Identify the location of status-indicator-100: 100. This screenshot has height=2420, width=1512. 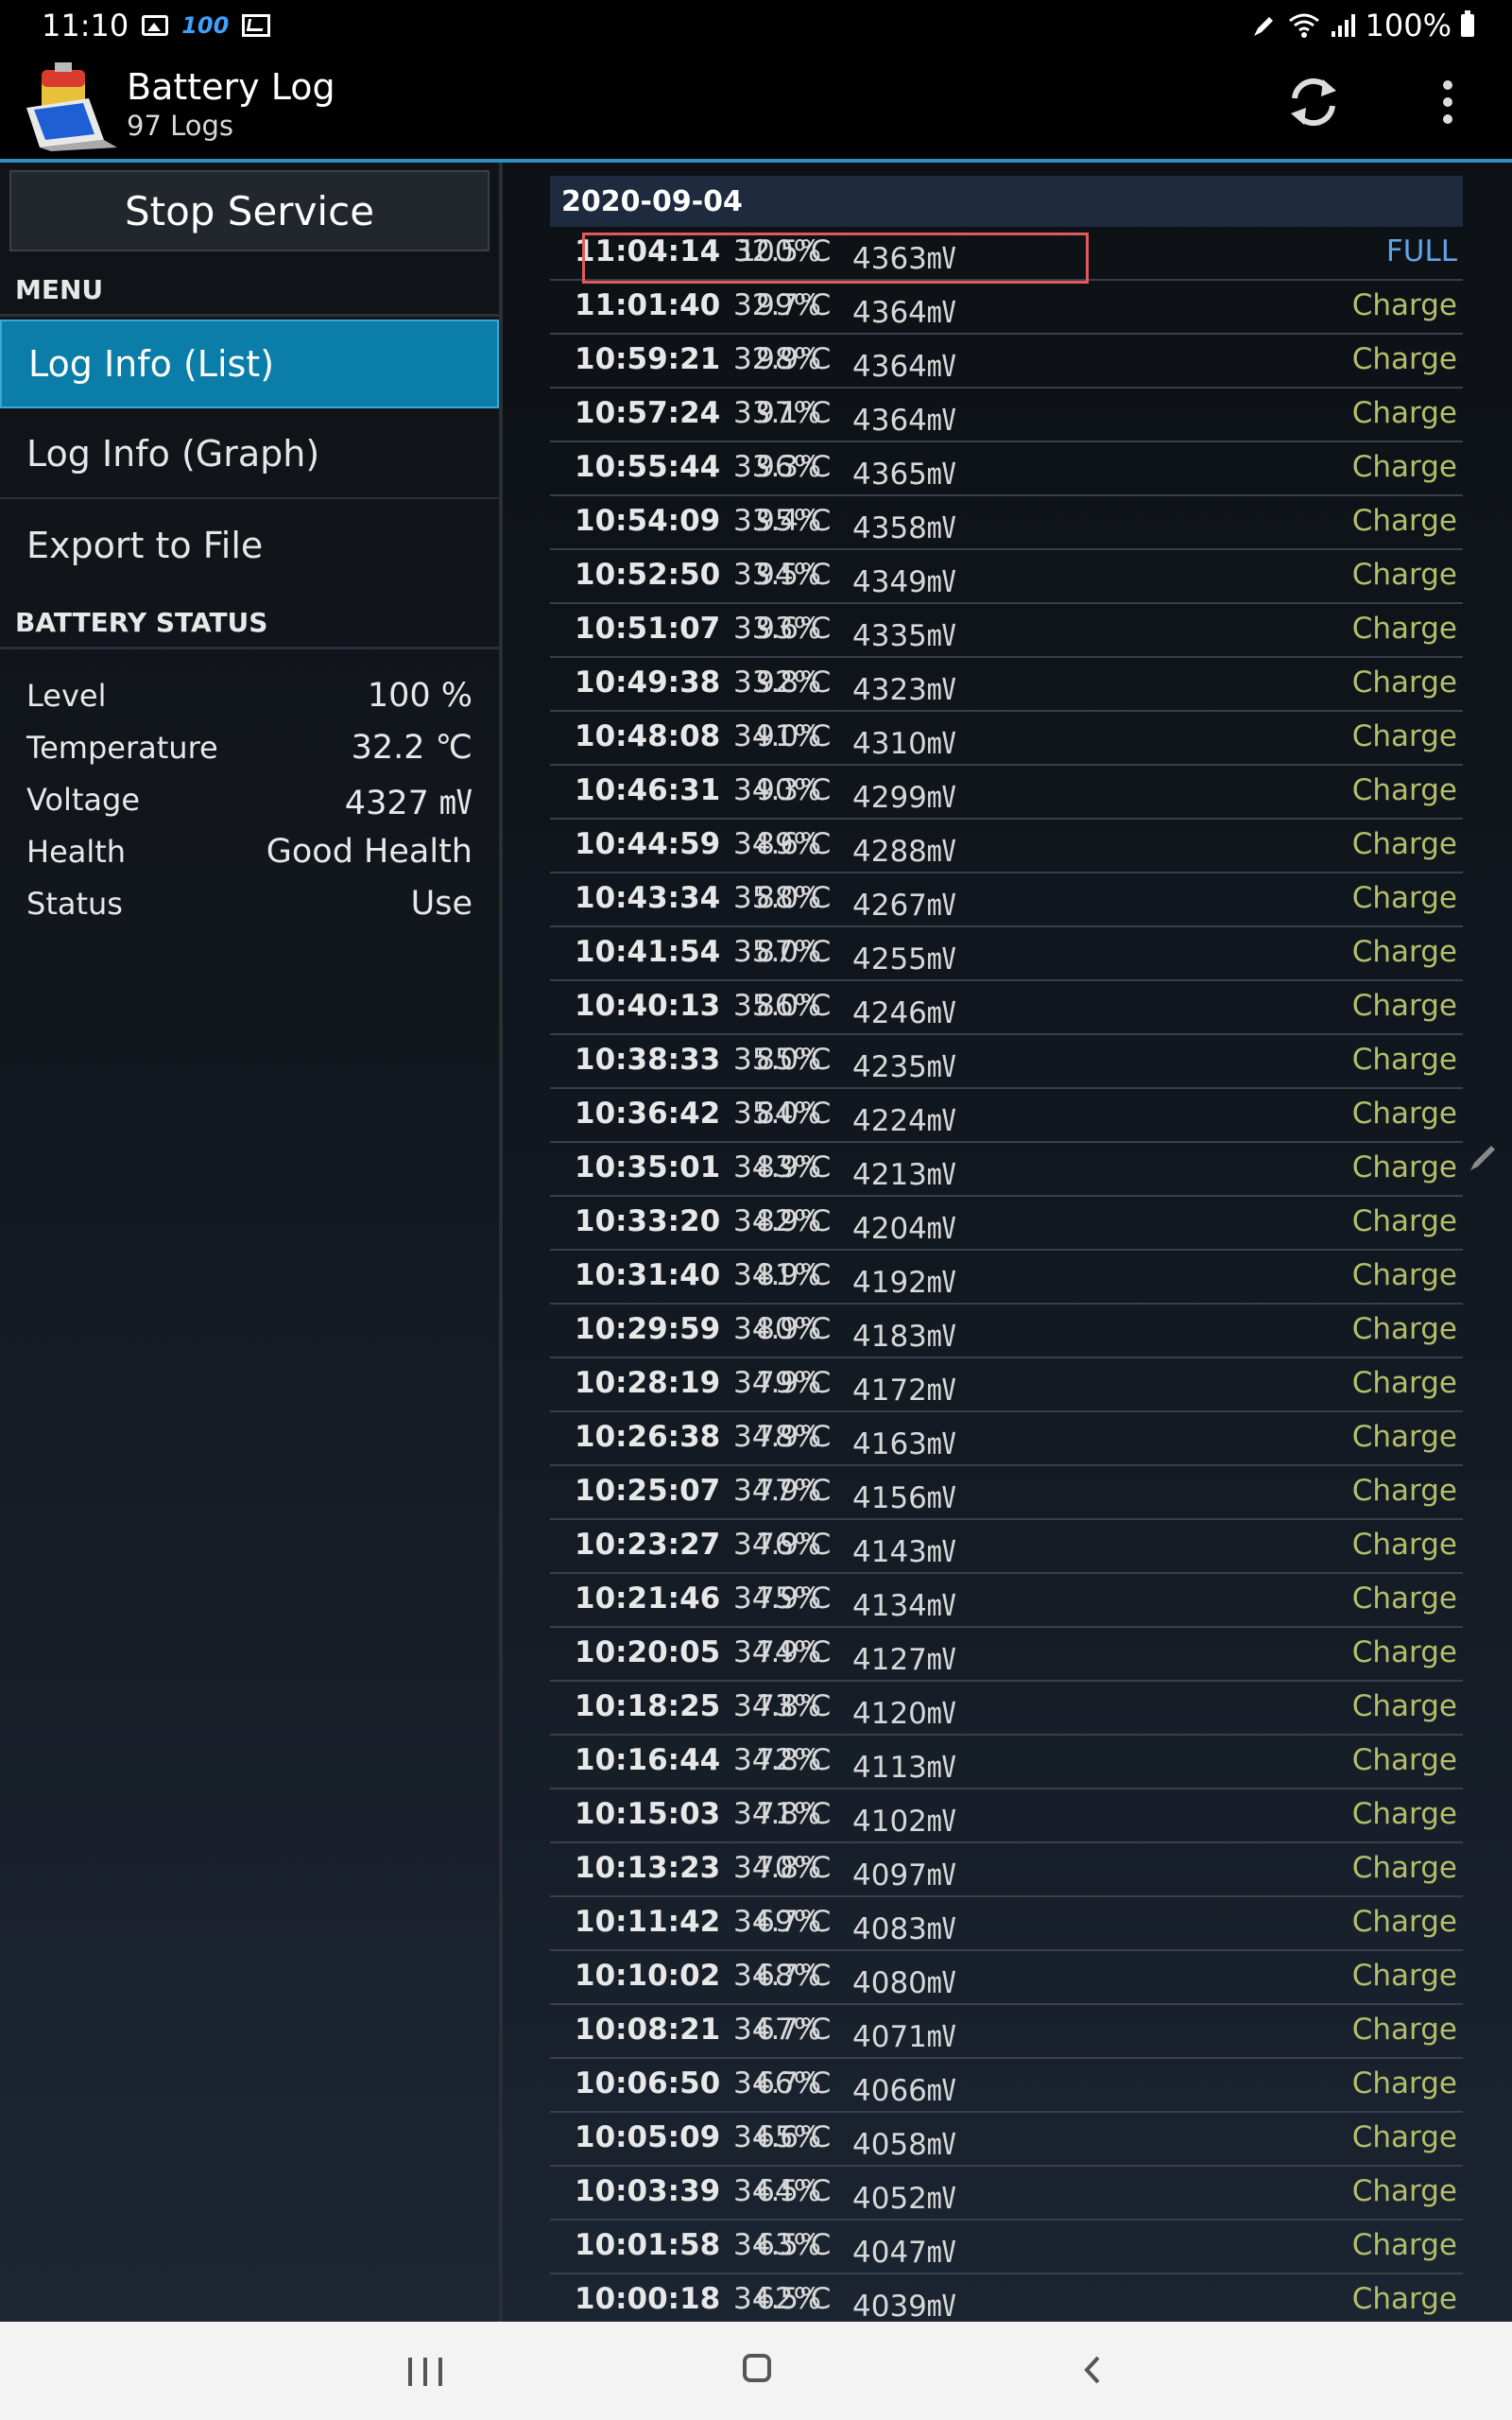
(205, 26).